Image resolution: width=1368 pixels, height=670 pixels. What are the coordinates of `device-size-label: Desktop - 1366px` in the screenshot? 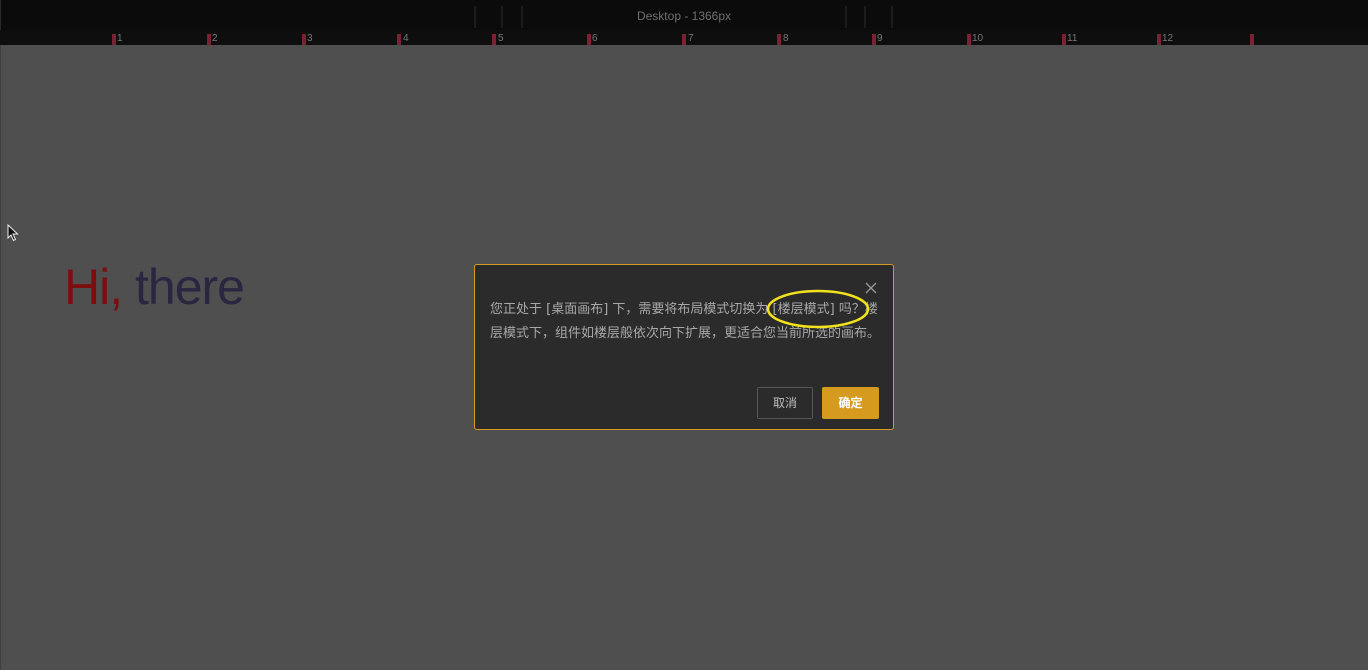 It's located at (684, 16).